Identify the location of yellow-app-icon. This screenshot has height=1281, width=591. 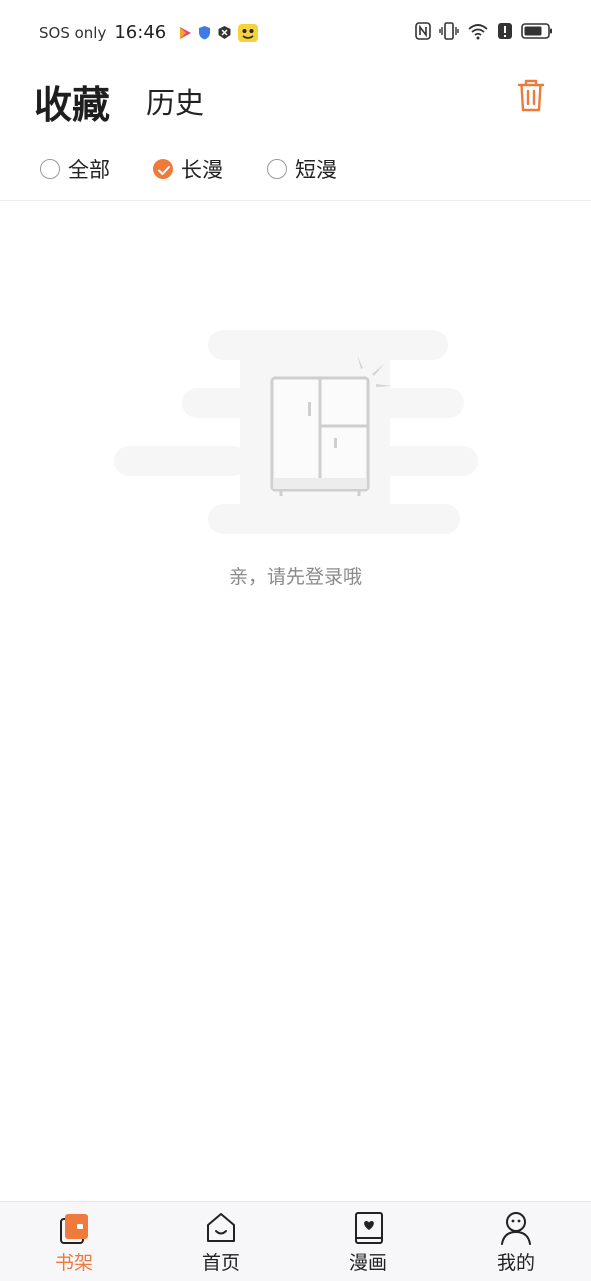
(248, 32).